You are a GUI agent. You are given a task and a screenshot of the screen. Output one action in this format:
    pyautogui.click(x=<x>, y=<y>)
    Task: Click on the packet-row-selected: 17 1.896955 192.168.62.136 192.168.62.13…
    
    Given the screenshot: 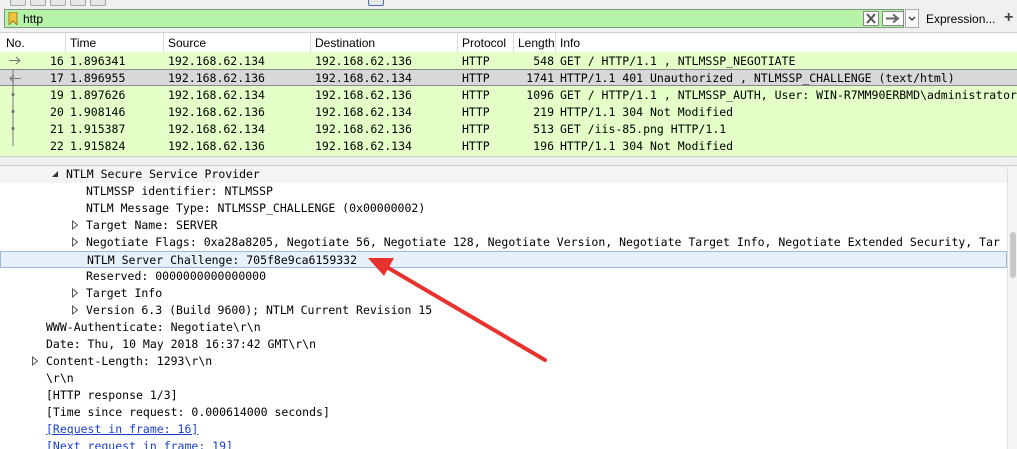 What is the action you would take?
    pyautogui.click(x=508, y=78)
    